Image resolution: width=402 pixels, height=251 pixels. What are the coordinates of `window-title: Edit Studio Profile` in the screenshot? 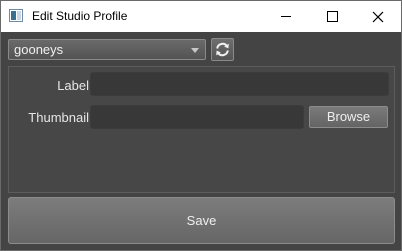 It's located at (80, 16).